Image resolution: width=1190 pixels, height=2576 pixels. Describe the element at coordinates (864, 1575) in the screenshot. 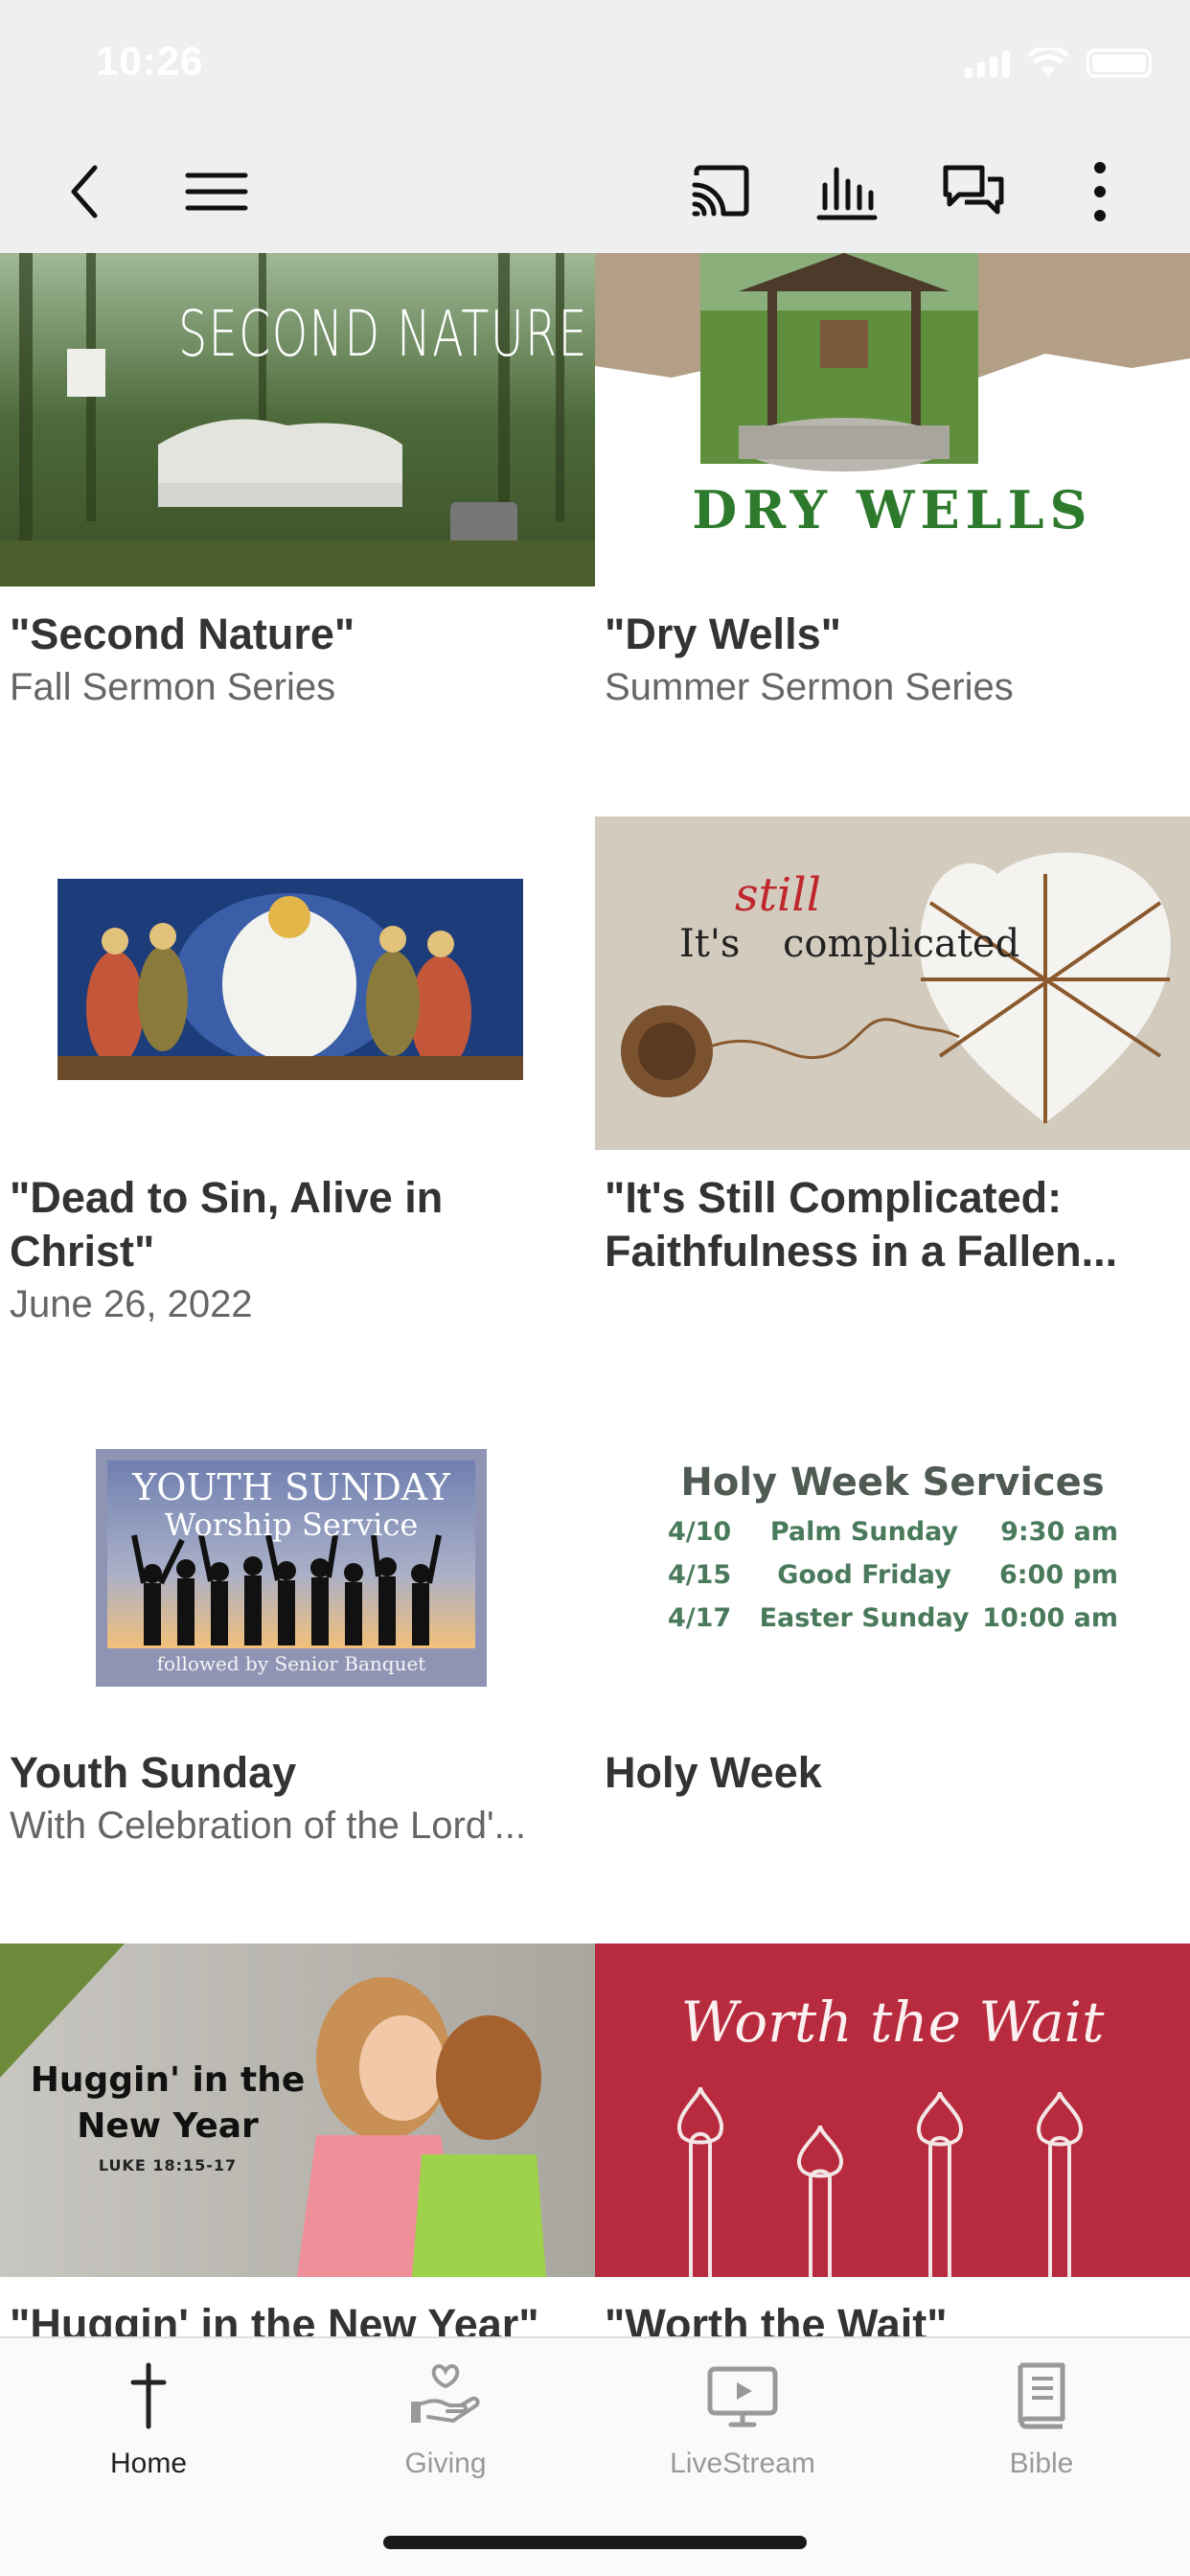

I see `schedule-name: Good Friday` at that location.